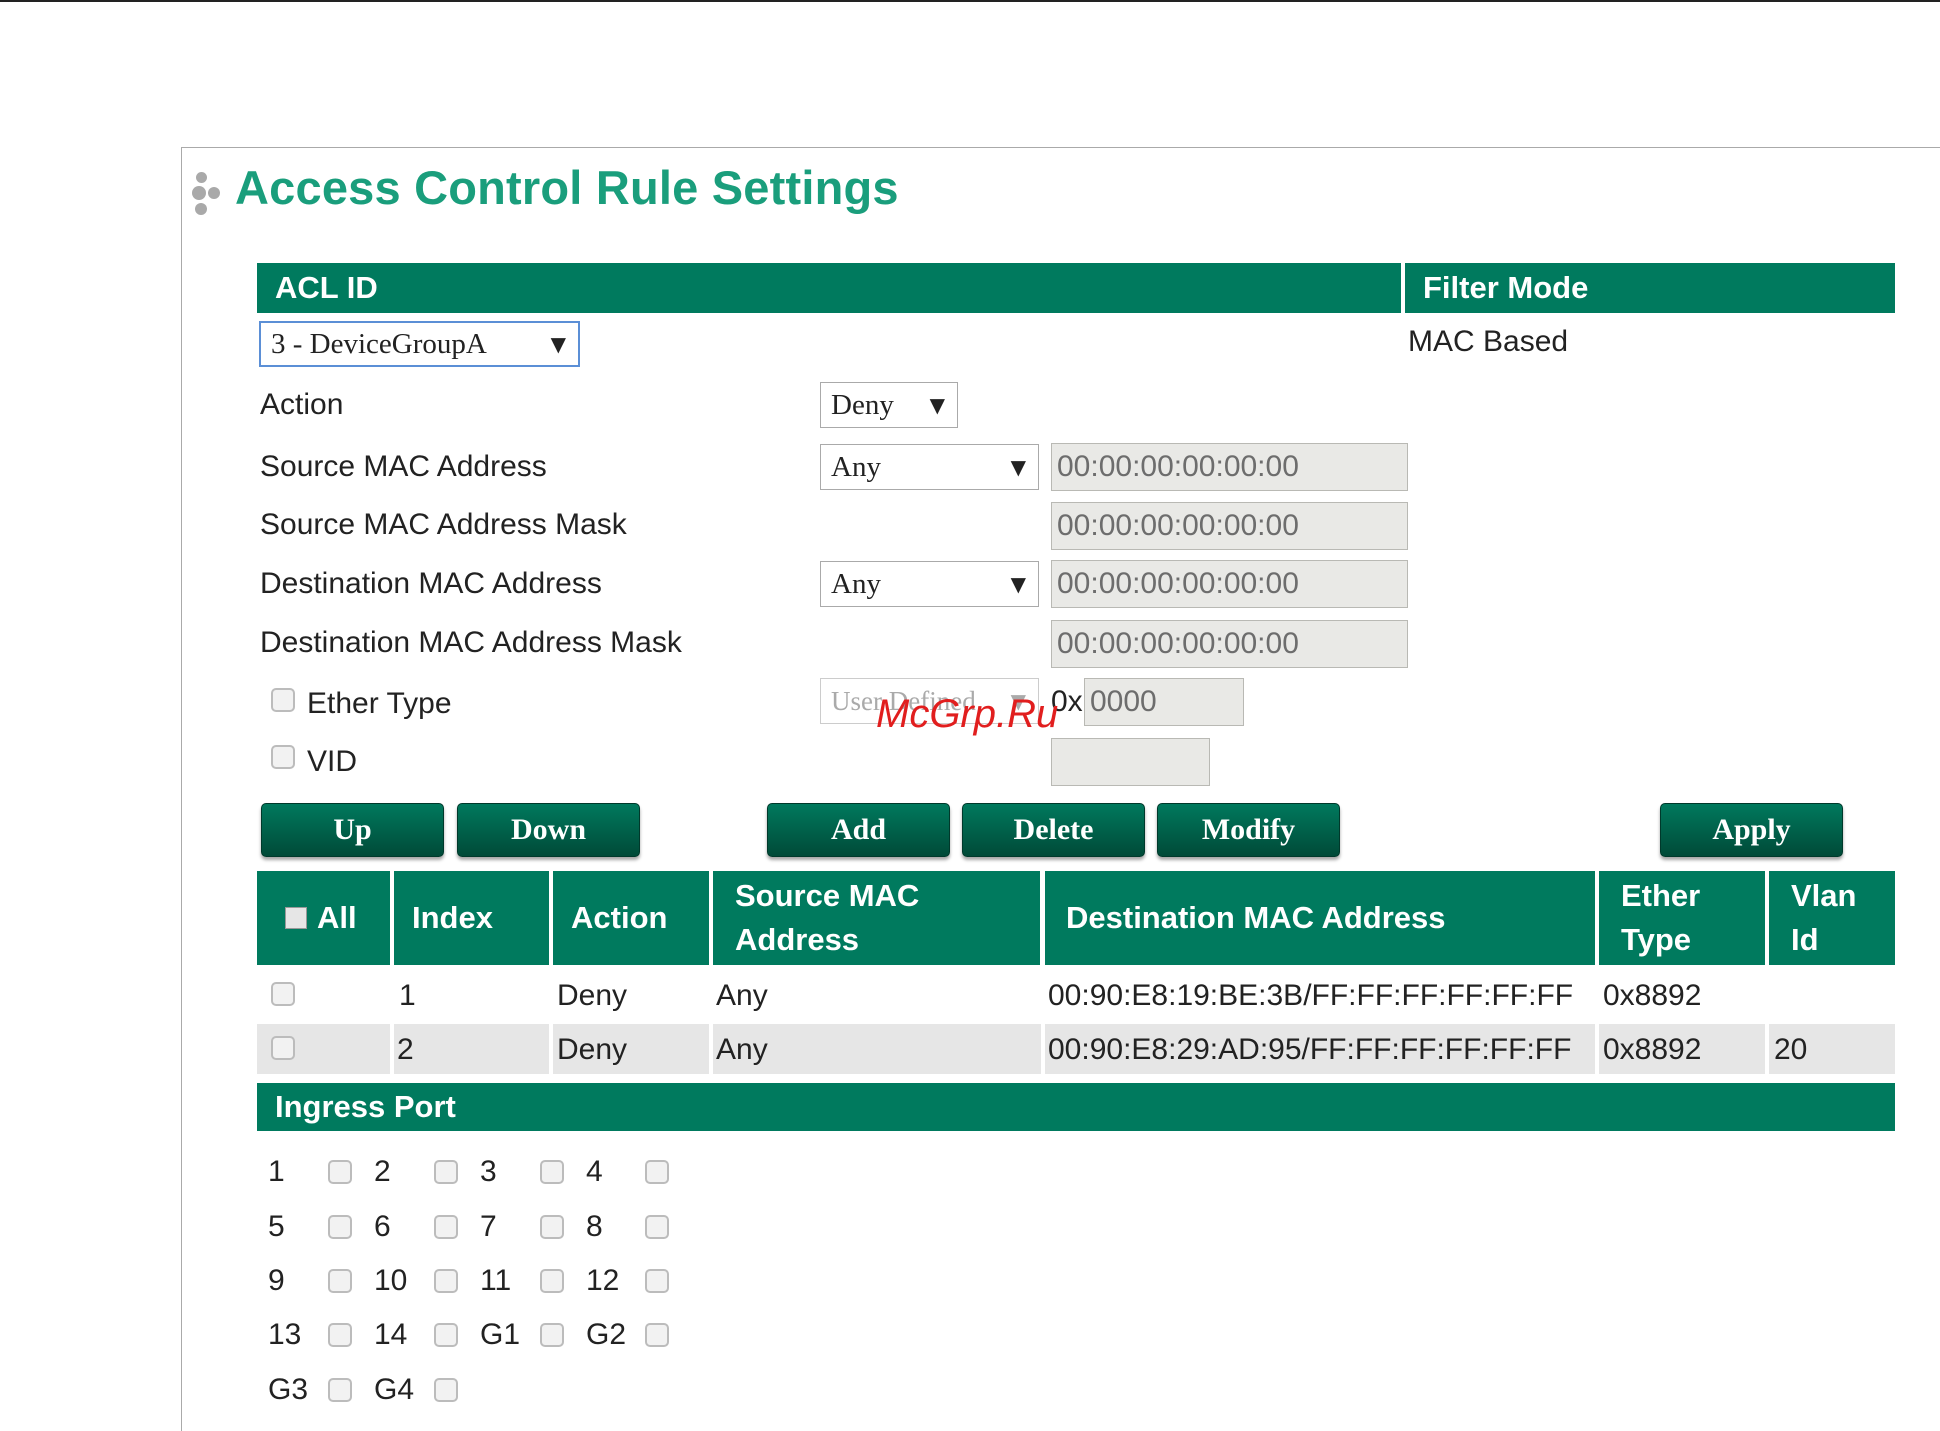 Image resolution: width=1940 pixels, height=1431 pixels. What do you see at coordinates (967, 714) in the screenshot?
I see `watermark-text: McGrp.Ru` at bounding box center [967, 714].